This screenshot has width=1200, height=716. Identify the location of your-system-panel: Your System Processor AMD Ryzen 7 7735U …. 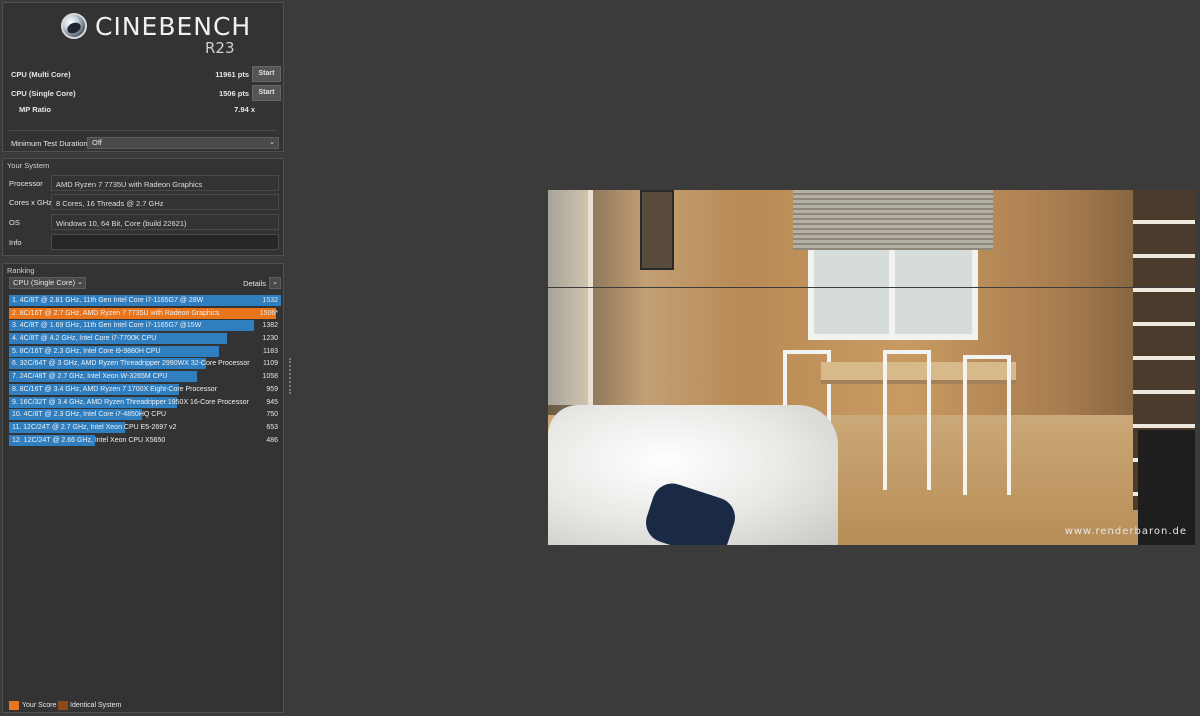
(143, 207).